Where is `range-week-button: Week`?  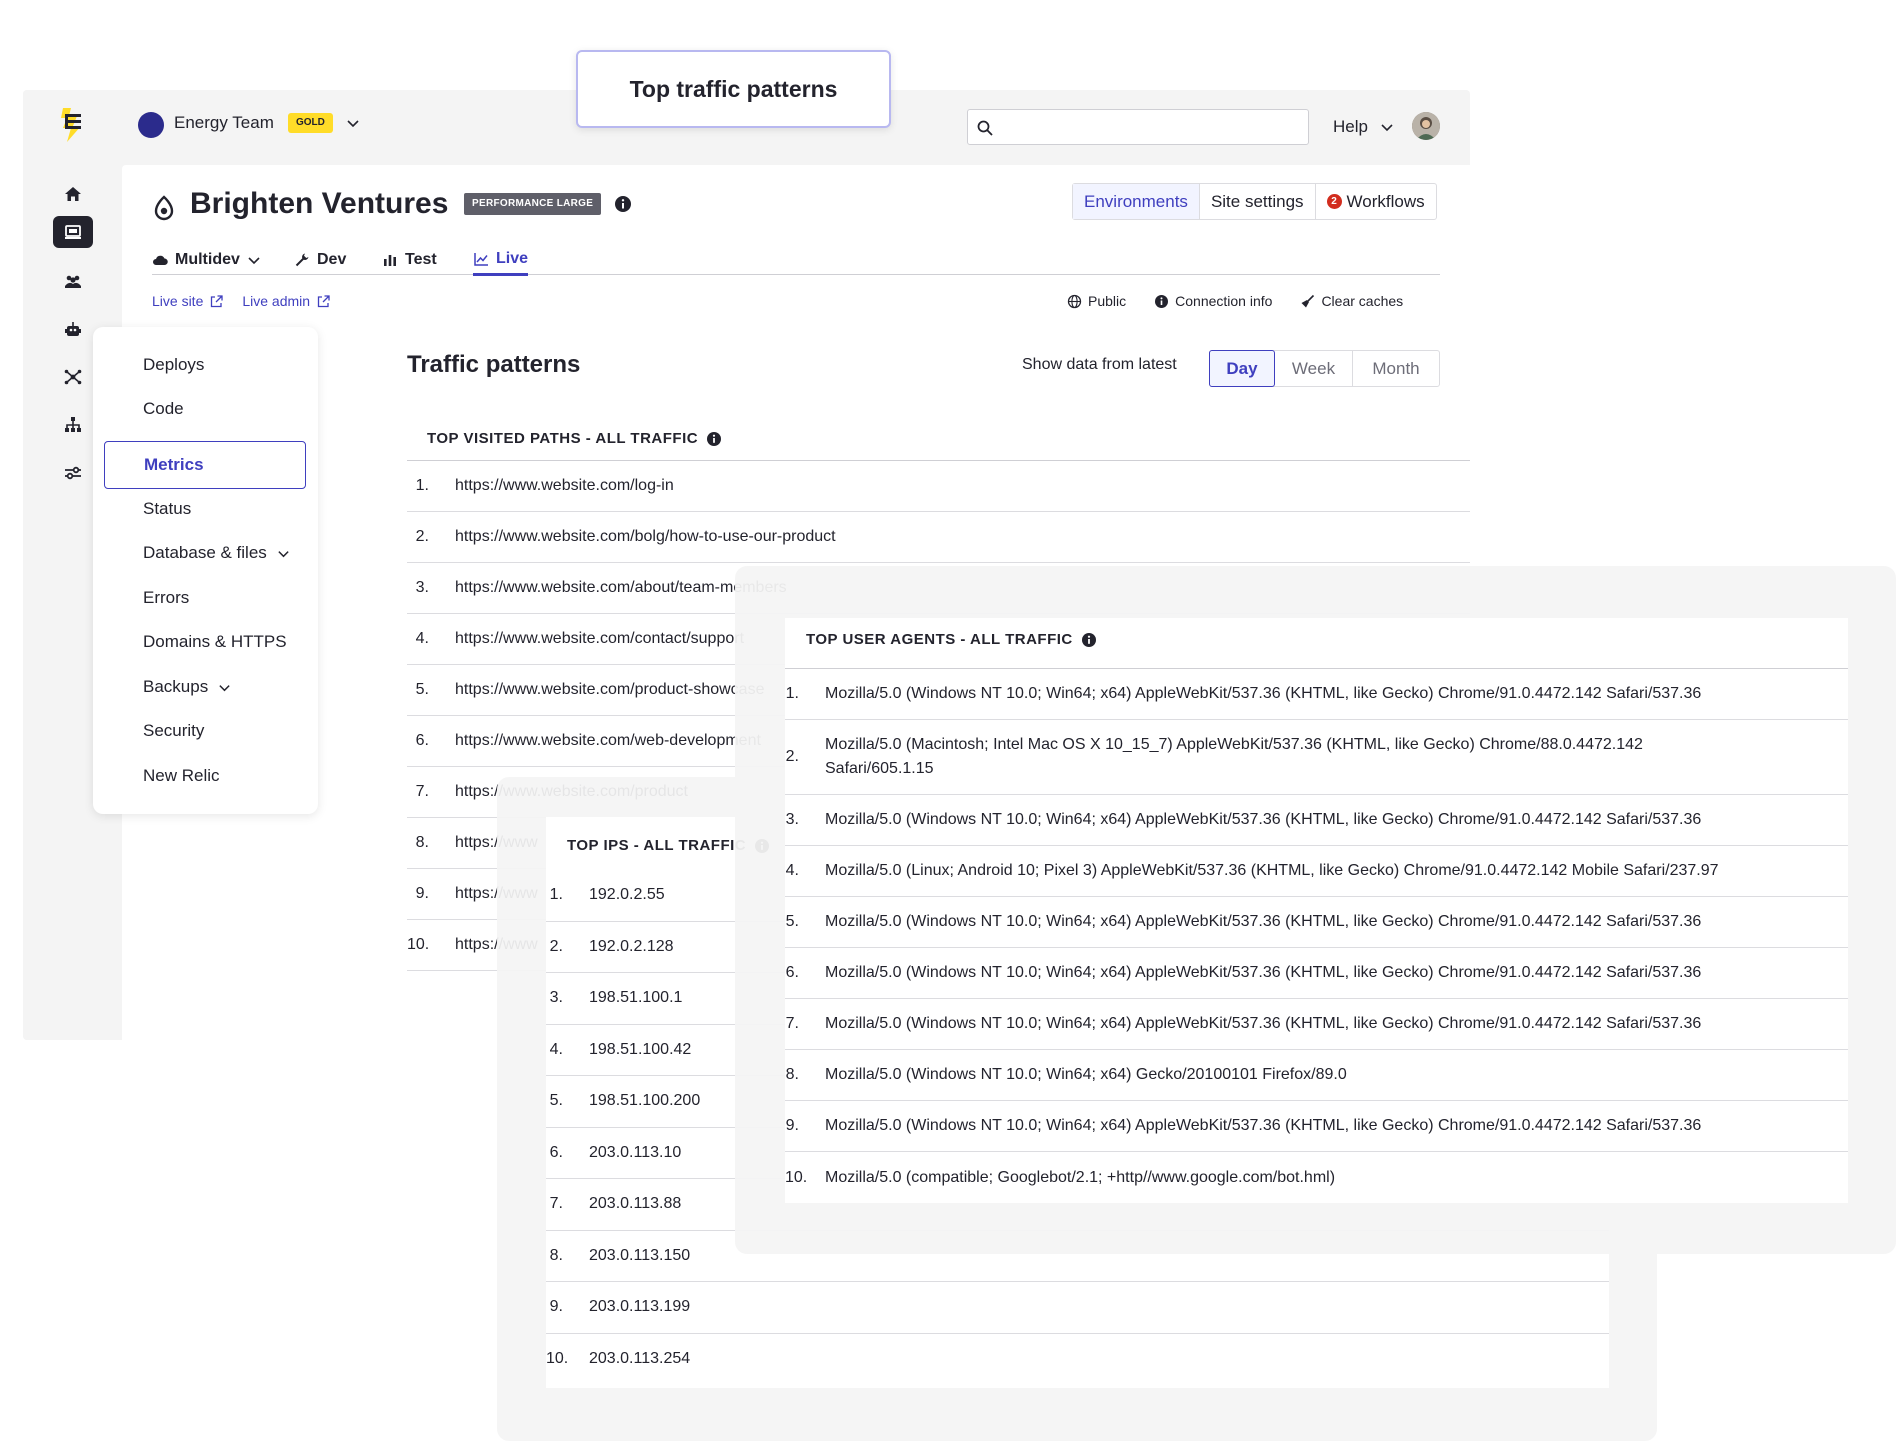 range-week-button: Week is located at coordinates (1314, 368).